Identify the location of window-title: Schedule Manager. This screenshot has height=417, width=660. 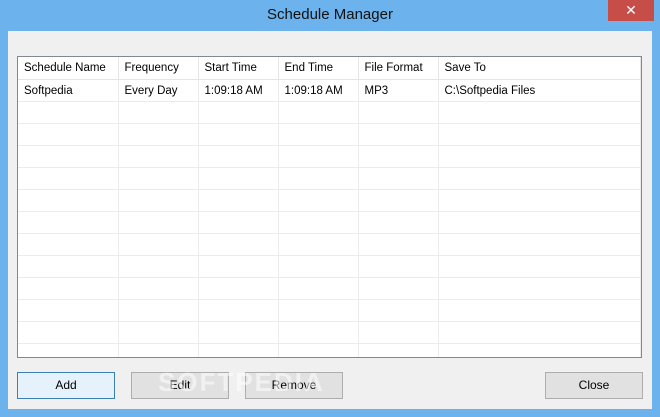
(330, 14).